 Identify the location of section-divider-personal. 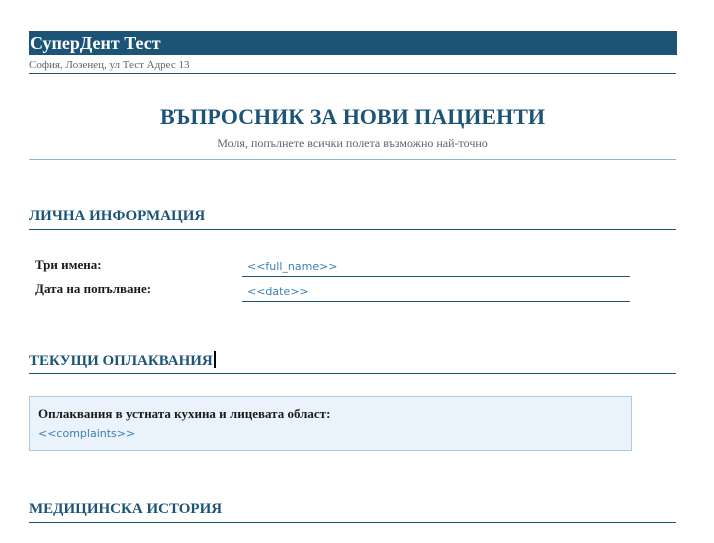
(352, 229).